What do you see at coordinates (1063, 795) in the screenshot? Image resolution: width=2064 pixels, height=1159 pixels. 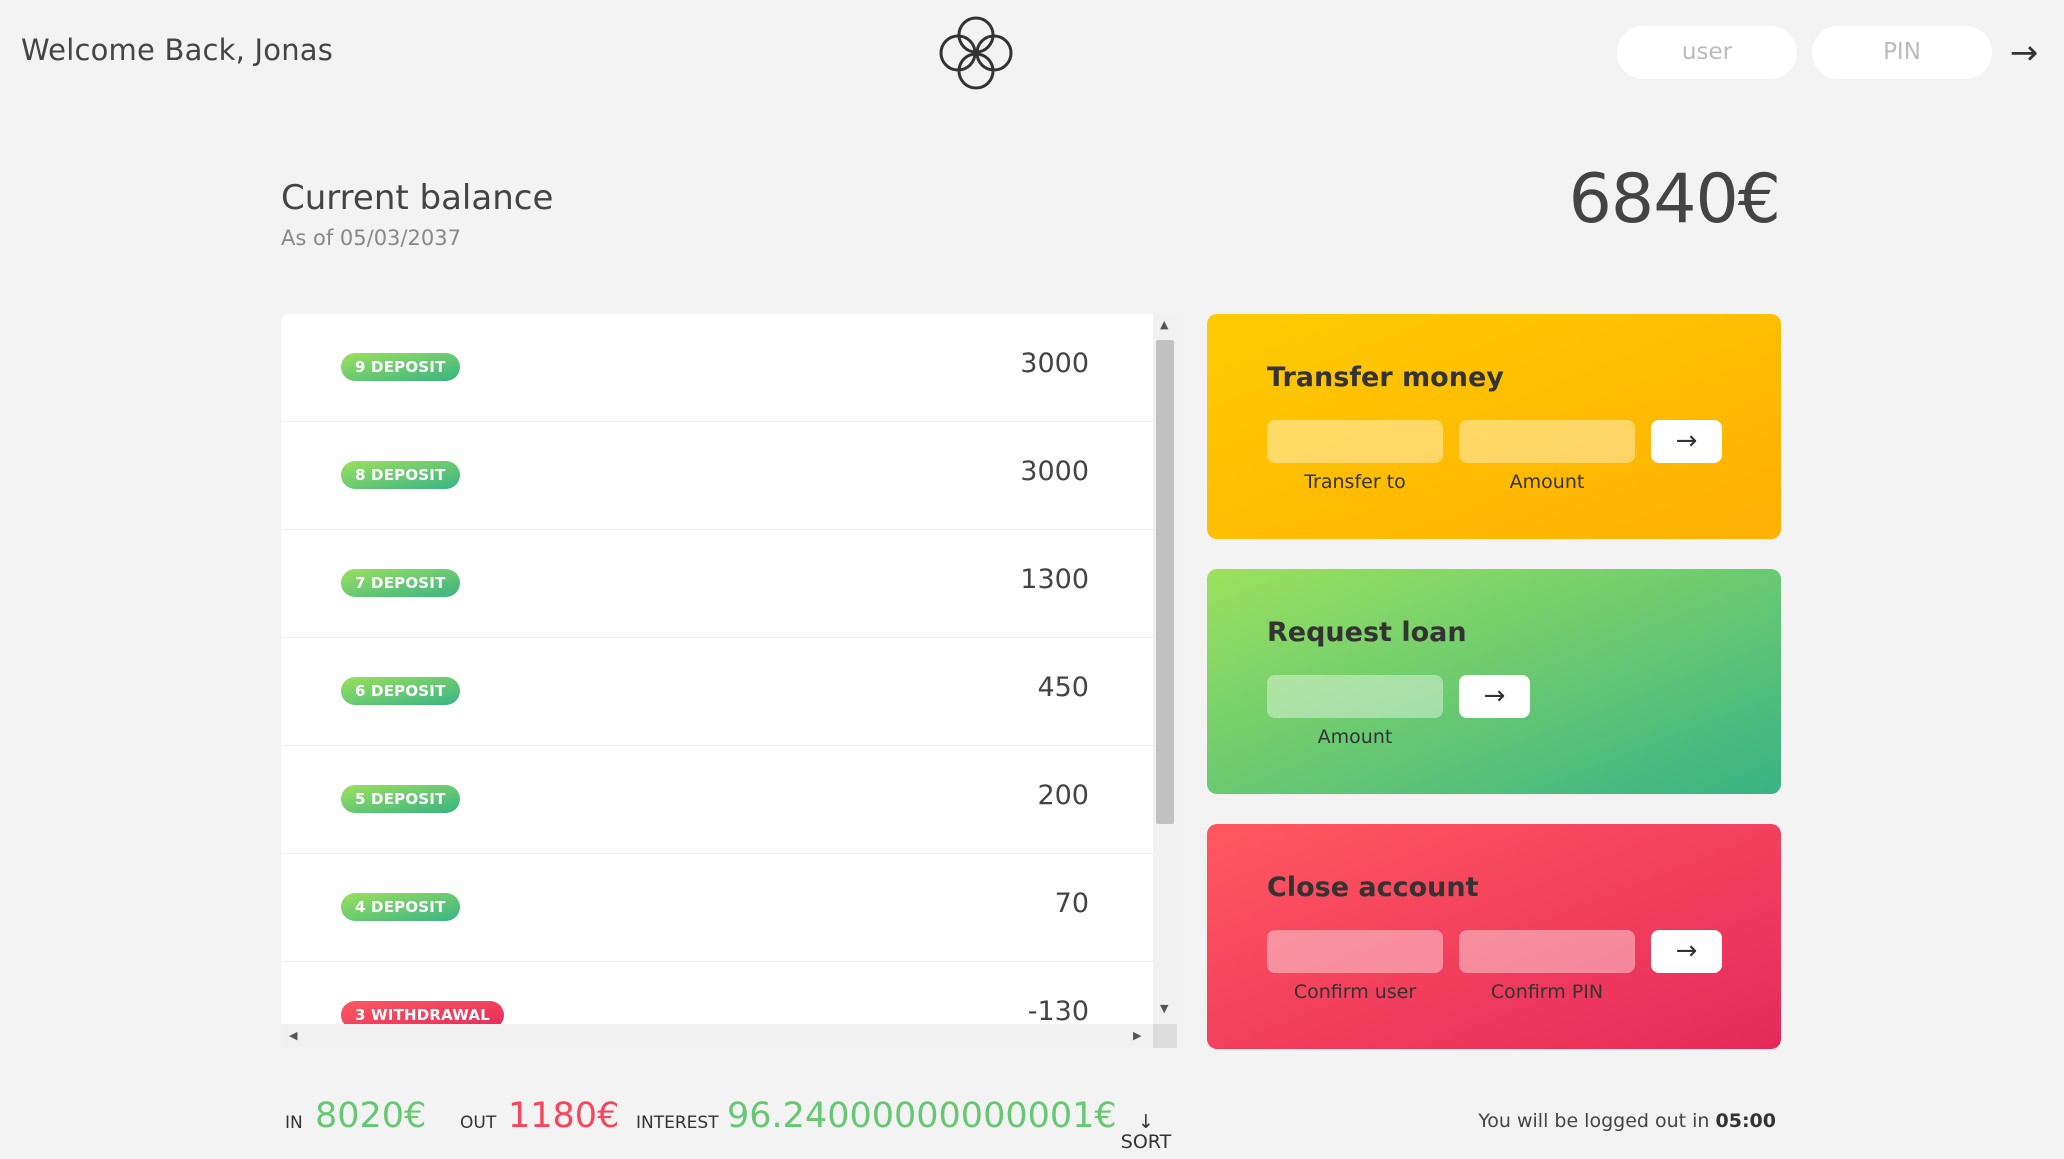 I see `movement-amount: 200` at bounding box center [1063, 795].